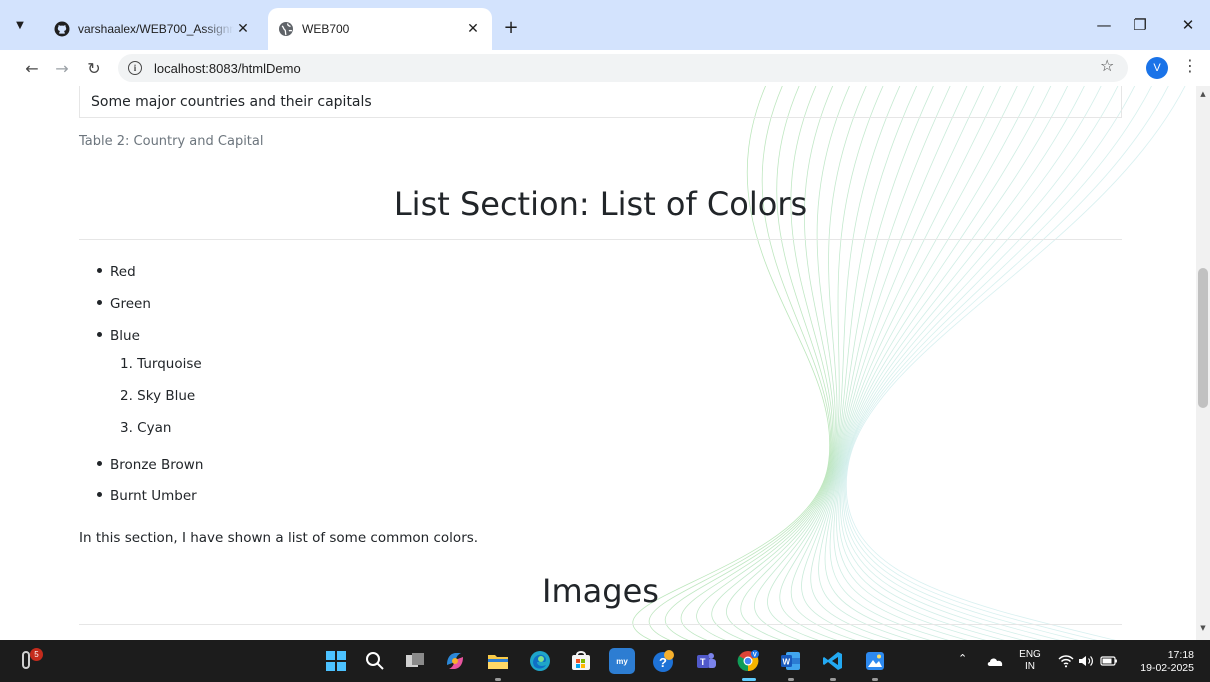  Describe the element at coordinates (600, 102) in the screenshot. I see `table-row: Some major countries and their capitals` at that location.